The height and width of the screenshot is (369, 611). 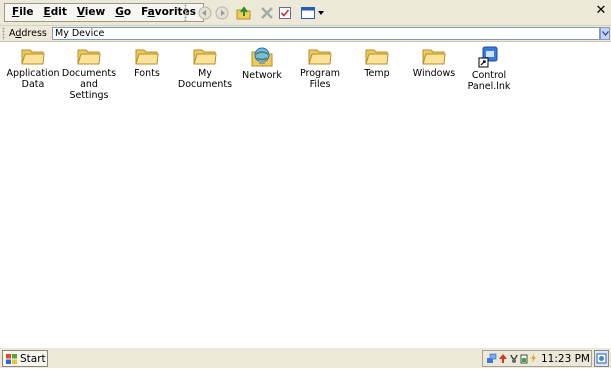 What do you see at coordinates (205, 12) in the screenshot?
I see `back-icon` at bounding box center [205, 12].